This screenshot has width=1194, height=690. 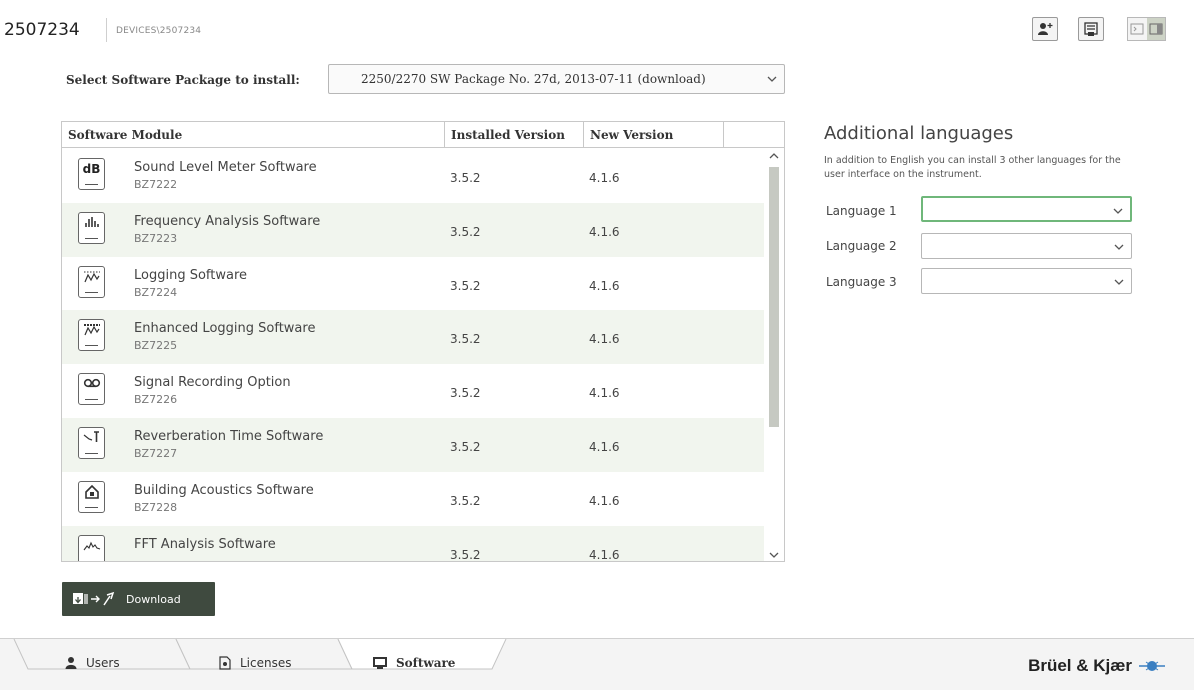 I want to click on table-row: FFT Analysis Software 3.5.2 4.1.6, so click(x=413, y=543).